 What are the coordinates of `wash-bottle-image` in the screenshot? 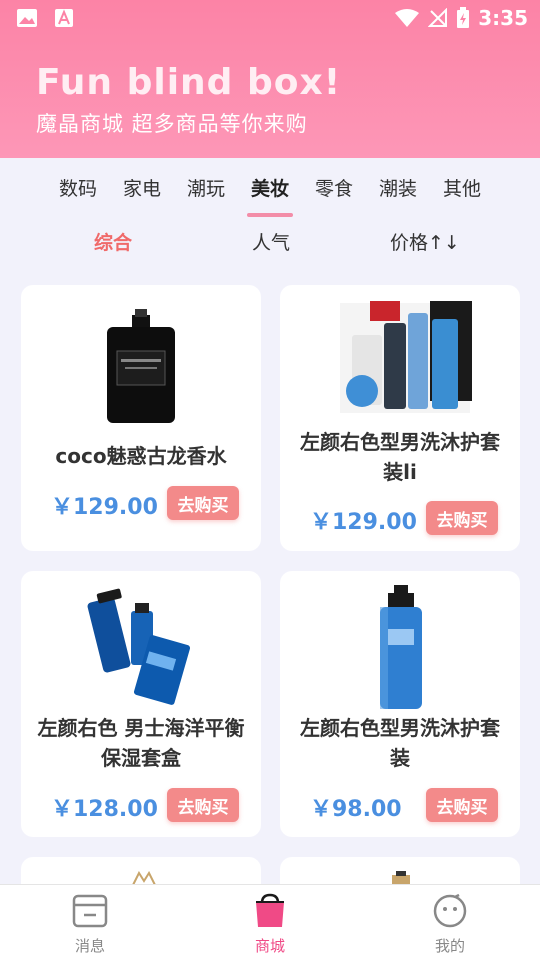 It's located at (401, 647).